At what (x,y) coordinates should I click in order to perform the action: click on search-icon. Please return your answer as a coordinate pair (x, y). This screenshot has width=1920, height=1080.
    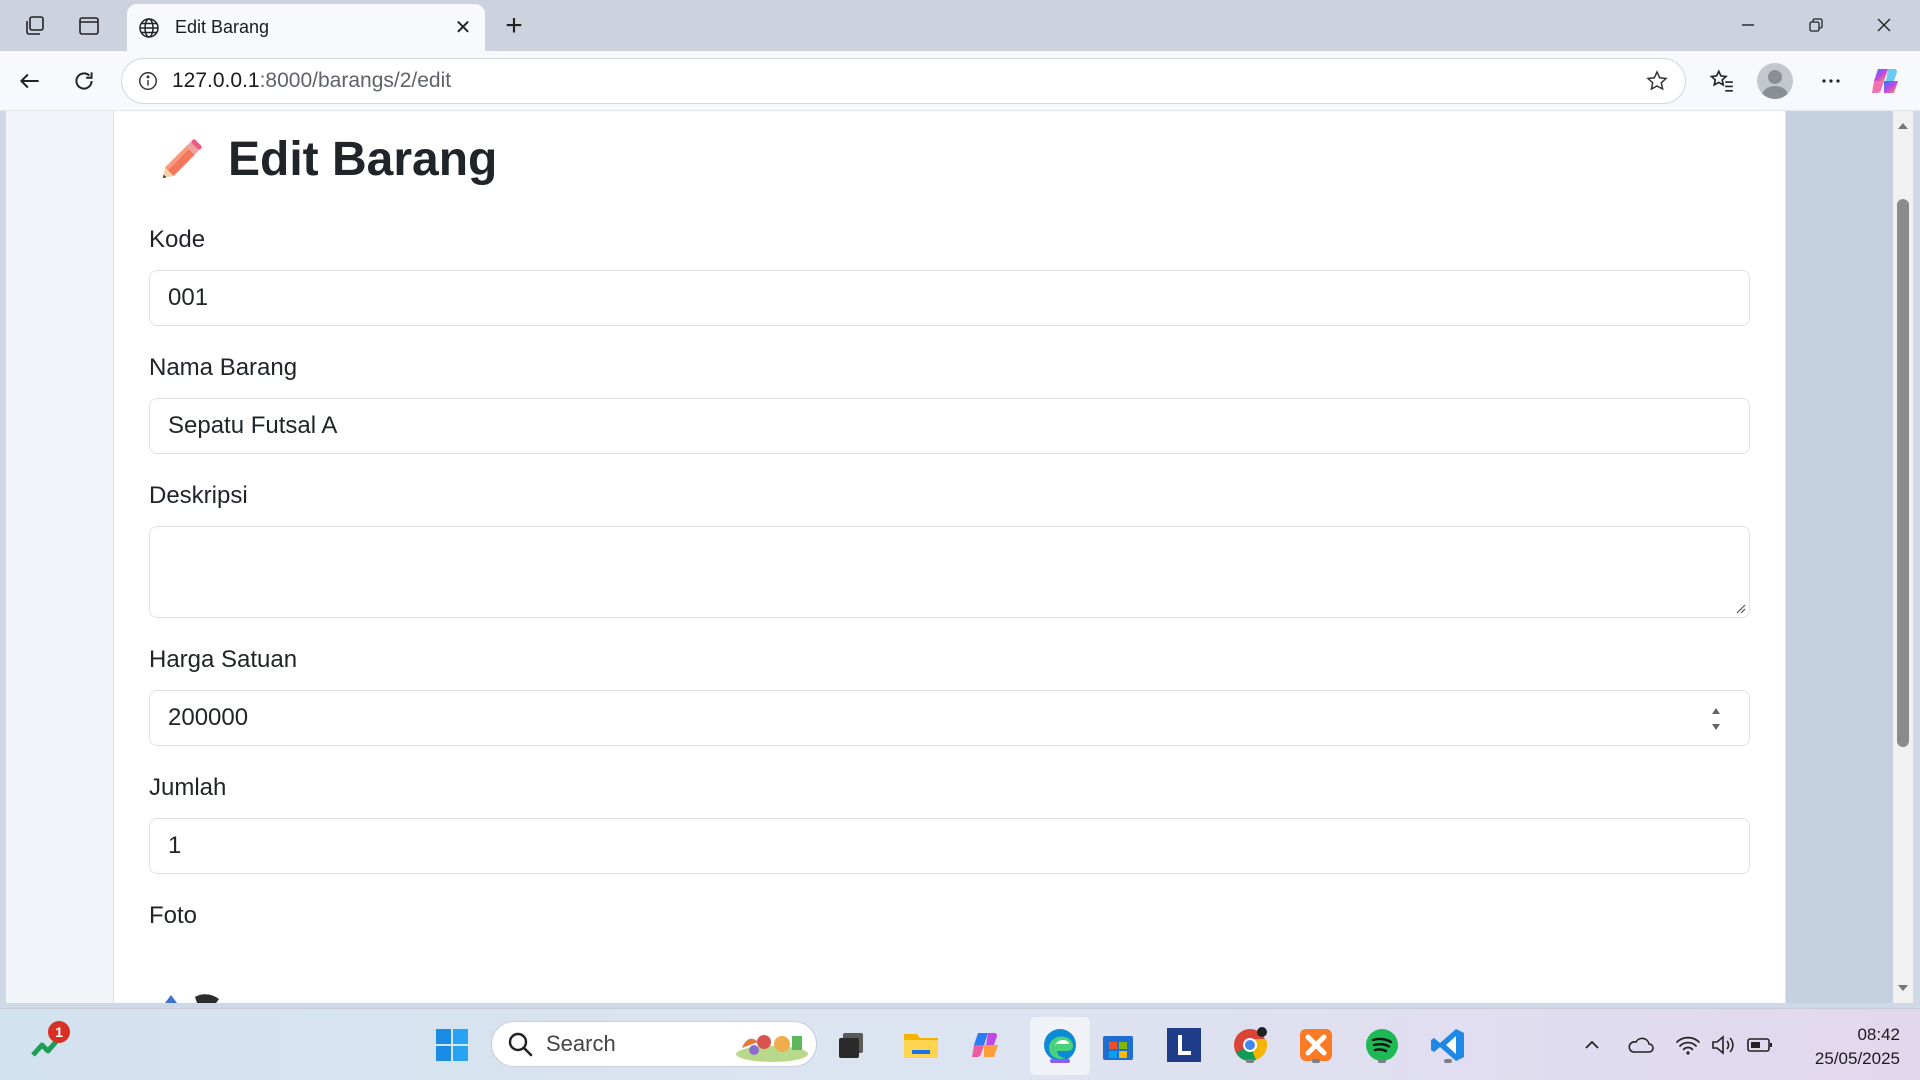
    Looking at the image, I should click on (520, 1044).